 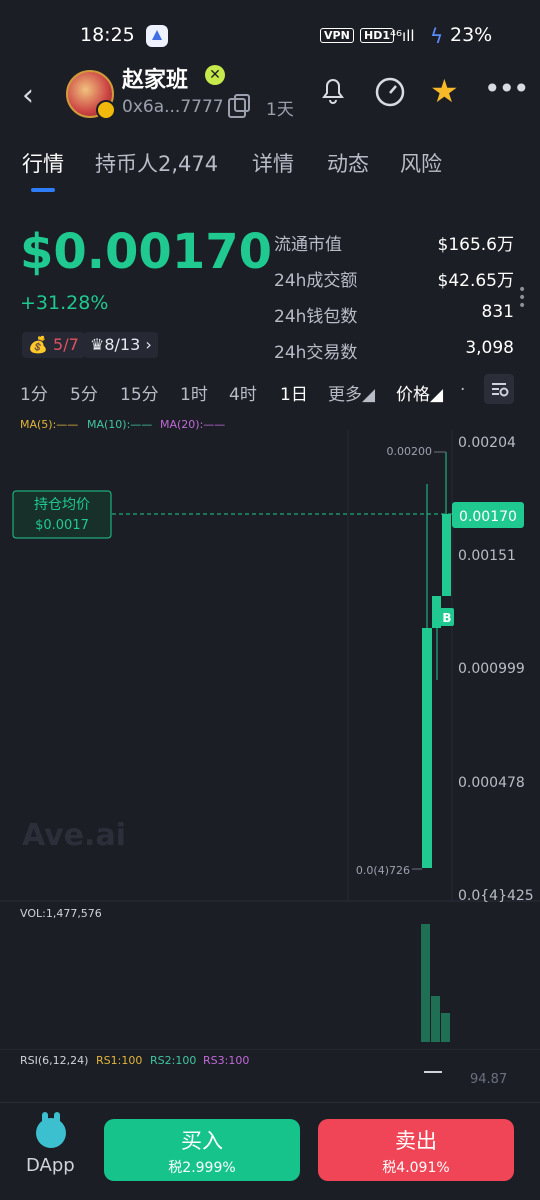 What do you see at coordinates (91, 95) in the screenshot?
I see `token-avatar` at bounding box center [91, 95].